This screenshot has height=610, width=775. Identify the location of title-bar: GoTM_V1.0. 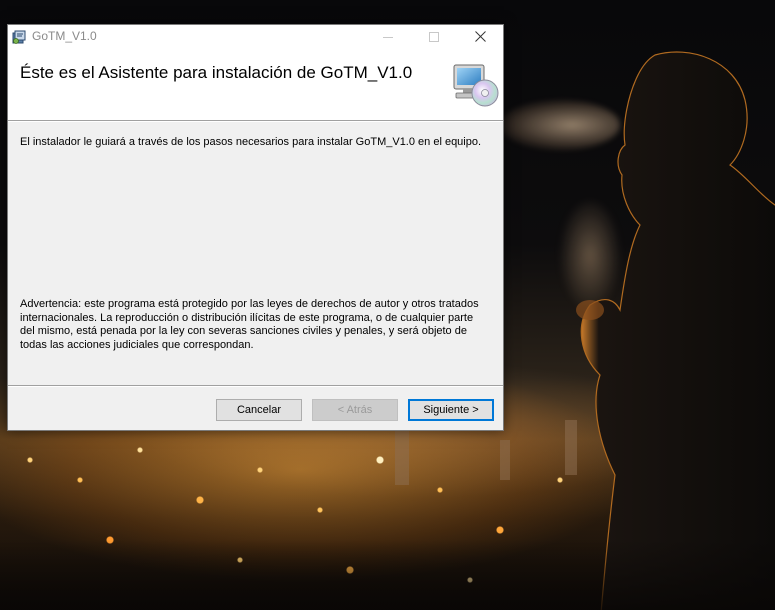
(255, 36).